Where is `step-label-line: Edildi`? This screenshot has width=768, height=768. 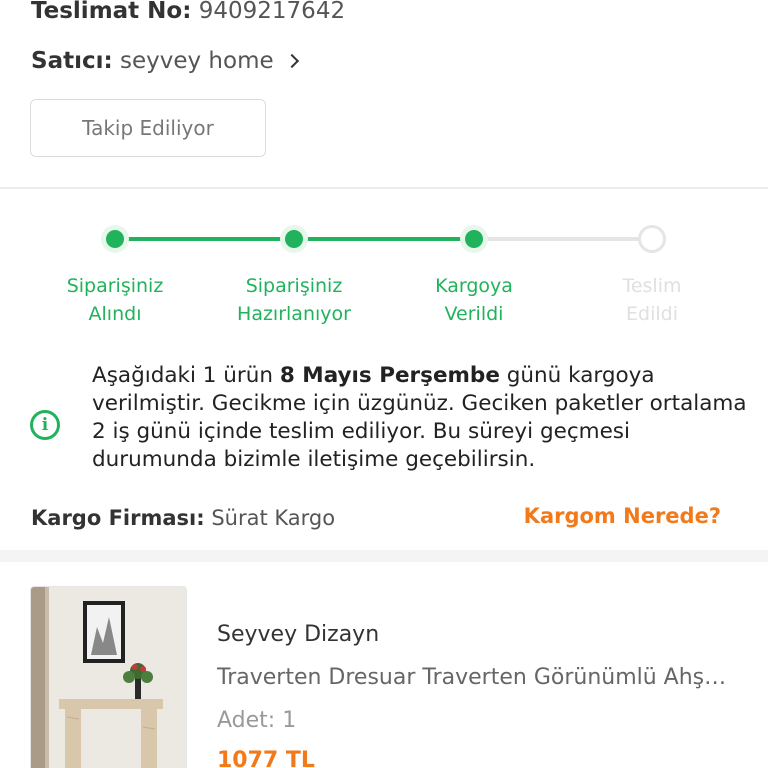
step-label-line: Edildi is located at coordinates (652, 314).